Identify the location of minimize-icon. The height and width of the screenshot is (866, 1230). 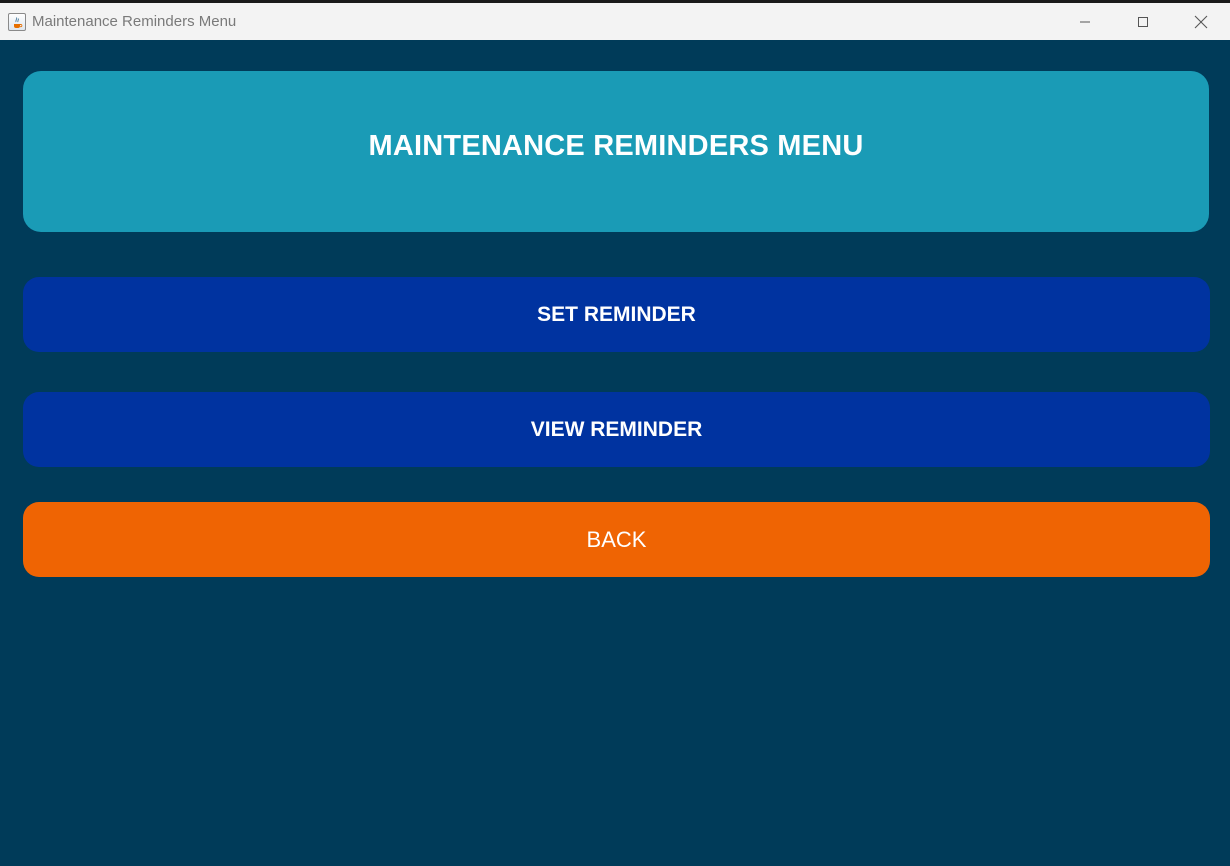
(1085, 21).